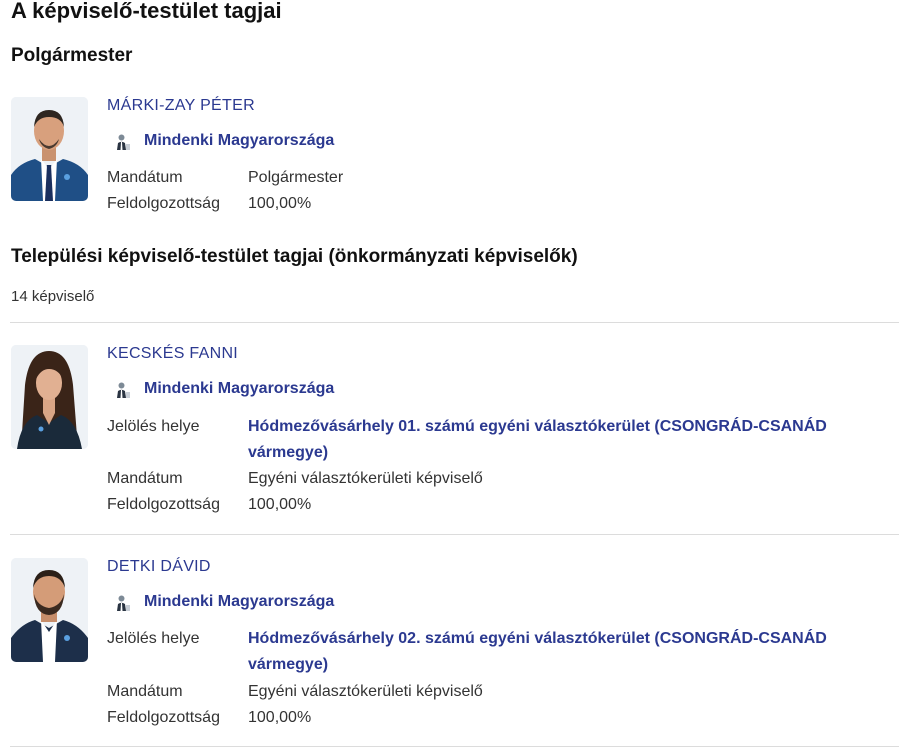 The height and width of the screenshot is (756, 918). What do you see at coordinates (72, 55) in the screenshot?
I see `mayor-section-title: Polgármester` at bounding box center [72, 55].